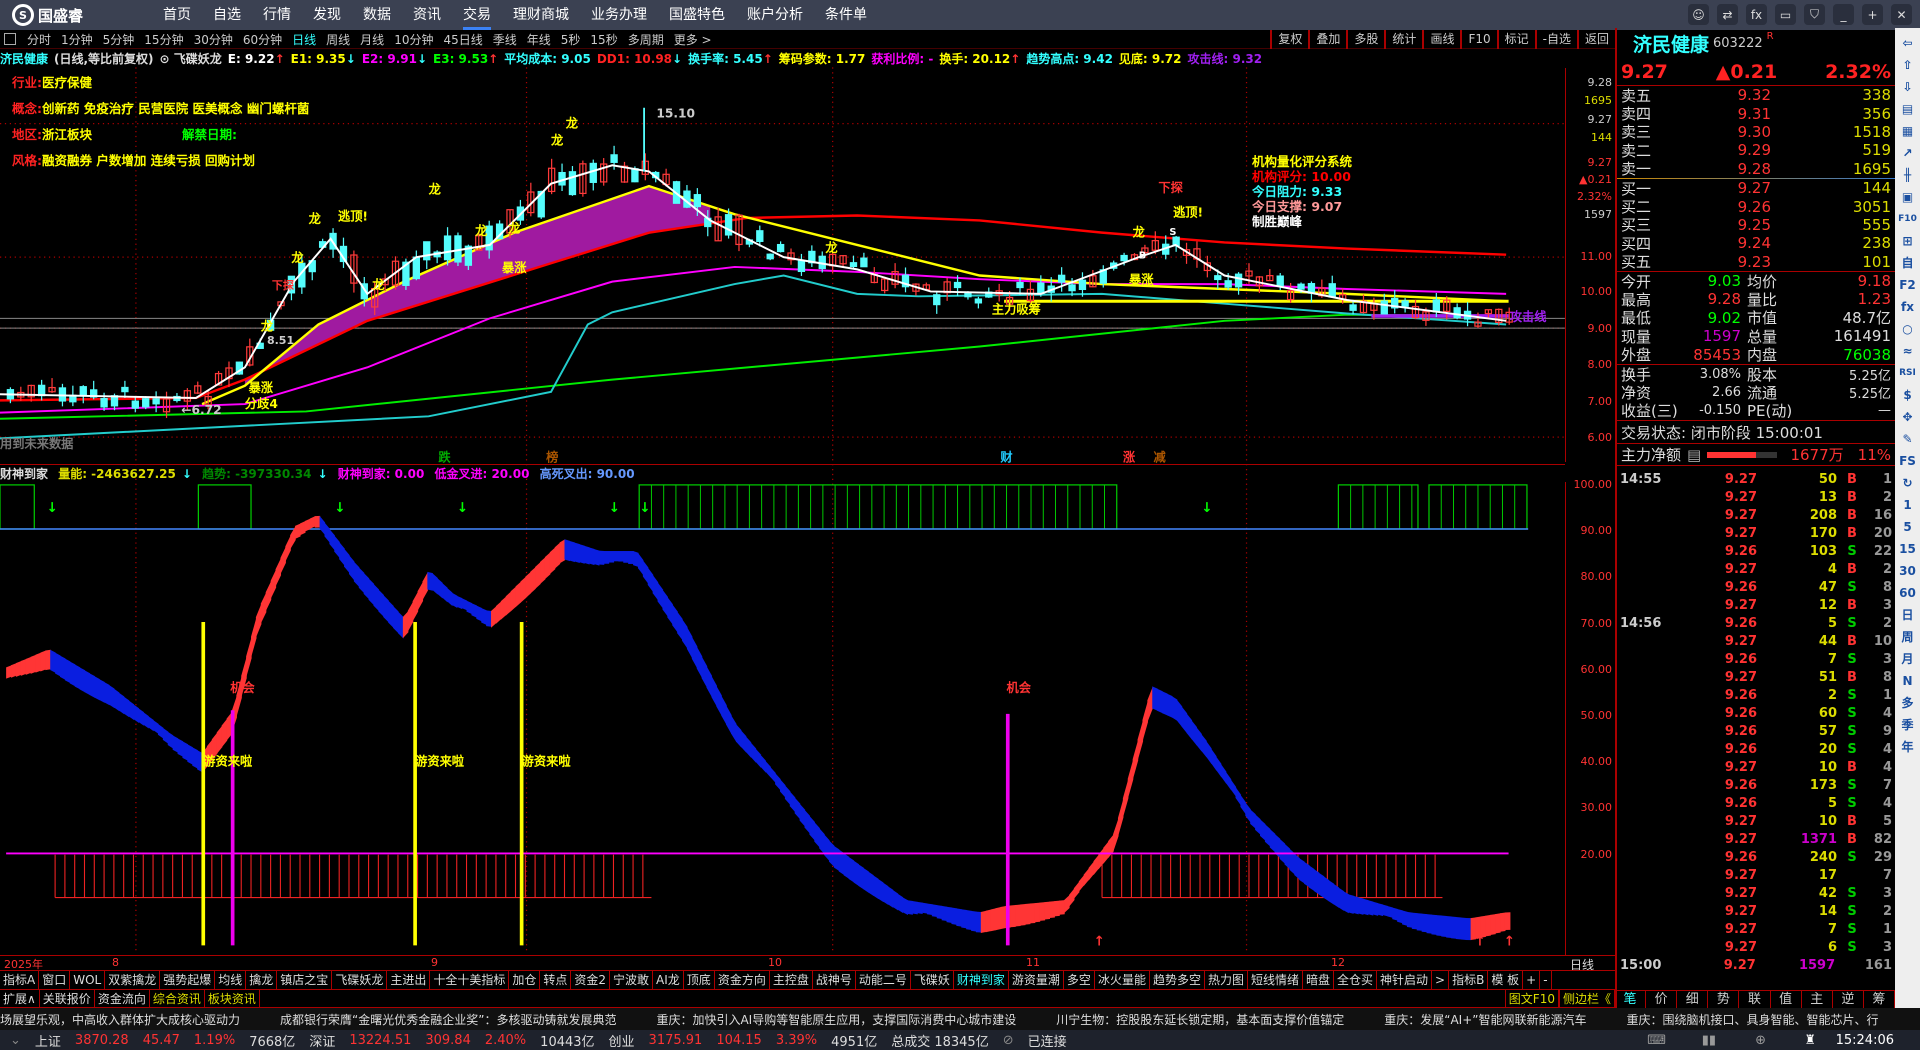  What do you see at coordinates (448, 1019) in the screenshot?
I see `news-item: 成都银行荣膺“金曙光优秀金融企业奖”：多核驱动铸就发展典范` at bounding box center [448, 1019].